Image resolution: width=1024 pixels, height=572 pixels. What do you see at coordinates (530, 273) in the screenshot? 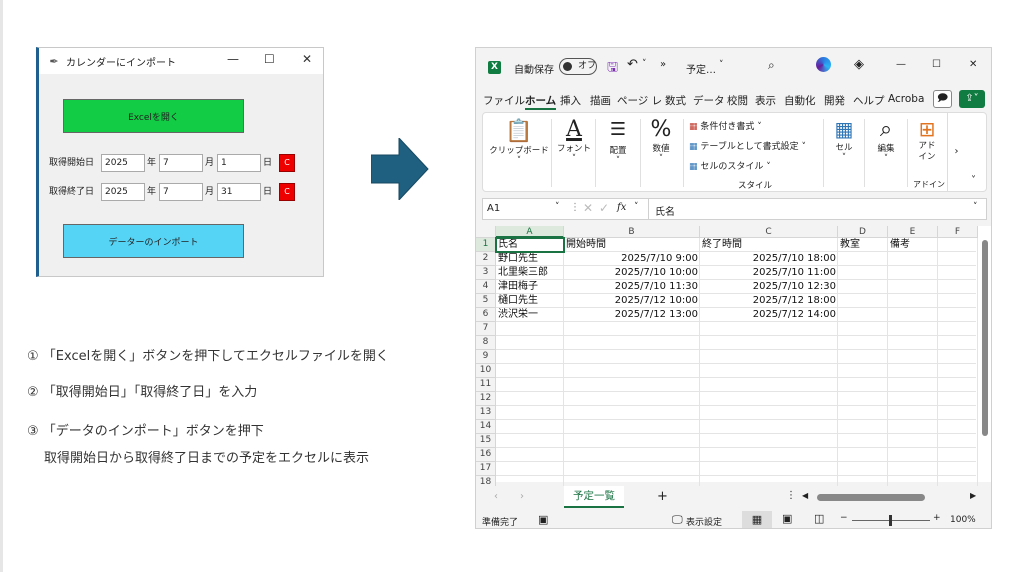
I see `cell-a3: 北里柴三郎` at bounding box center [530, 273].